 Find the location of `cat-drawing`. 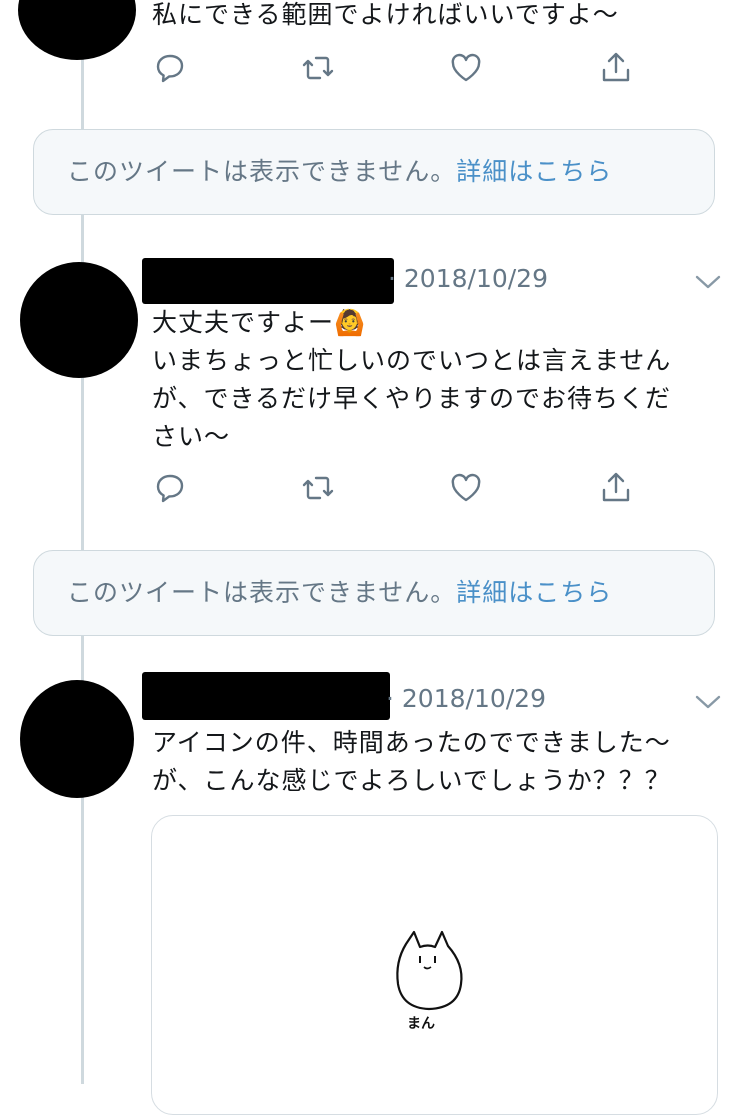

cat-drawing is located at coordinates (429, 970).